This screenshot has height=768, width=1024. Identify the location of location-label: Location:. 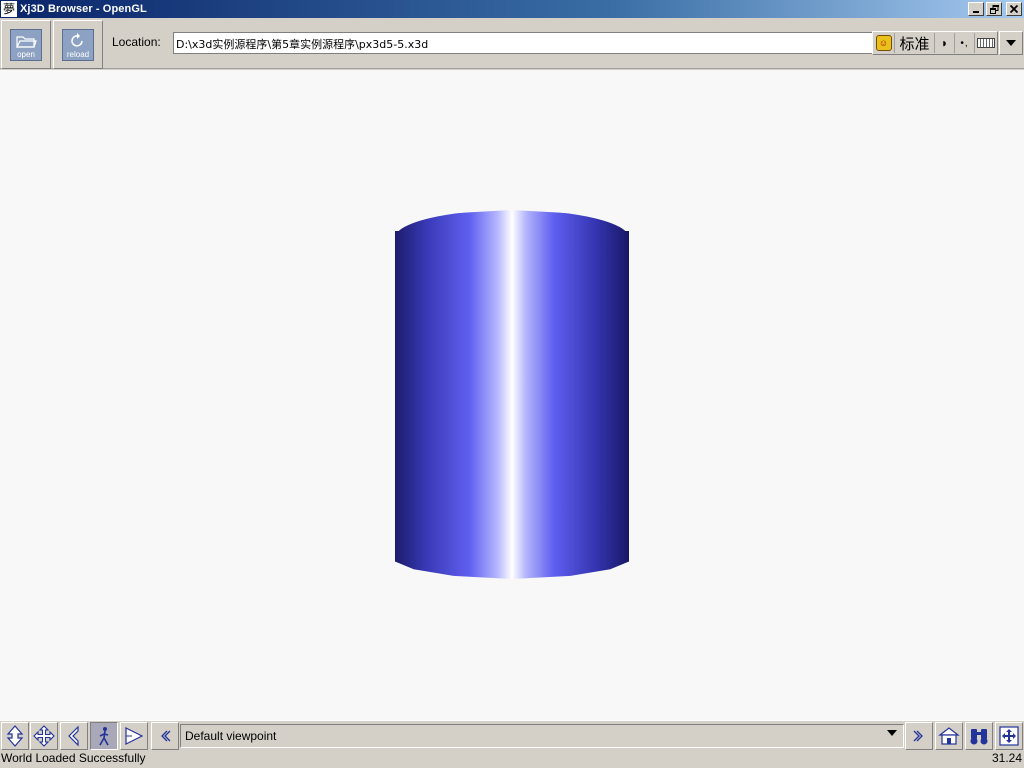
(136, 42).